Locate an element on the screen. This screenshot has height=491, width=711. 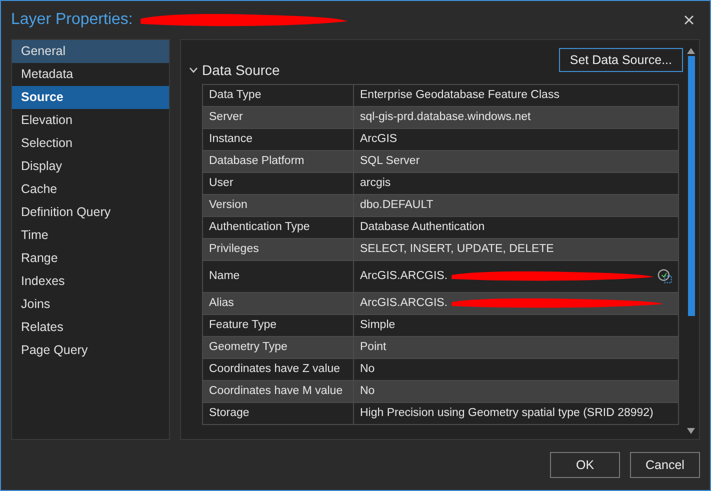
sidebar-item: Time is located at coordinates (90, 235).